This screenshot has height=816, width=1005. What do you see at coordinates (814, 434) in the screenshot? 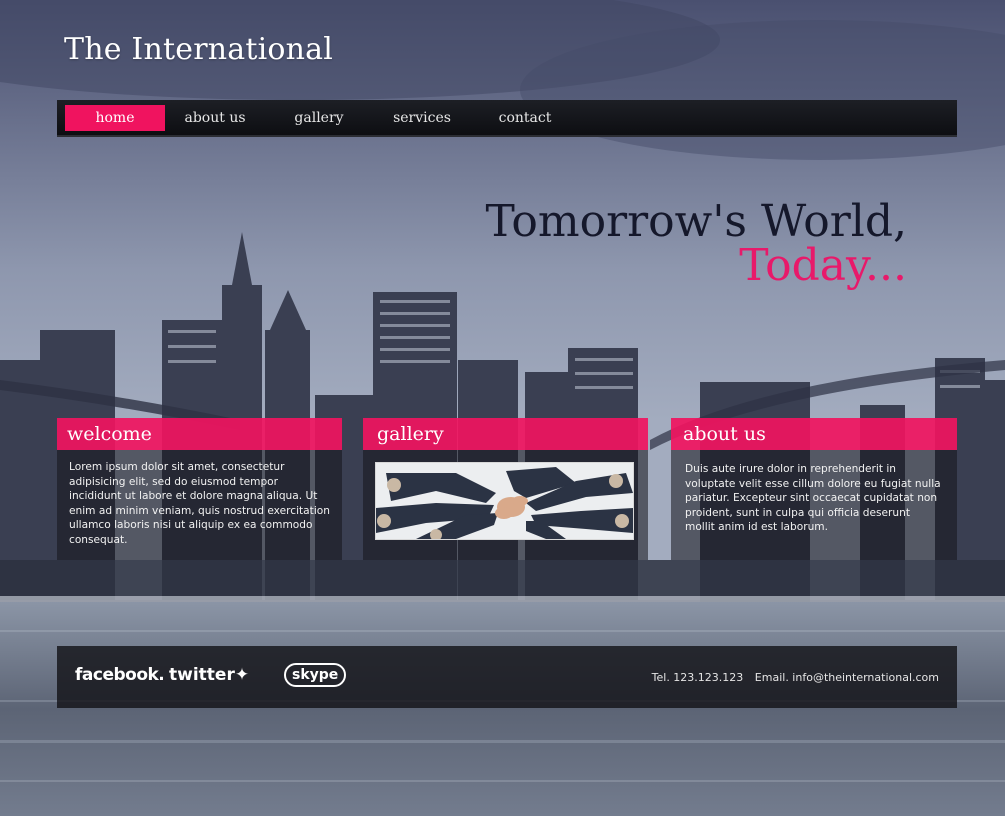
I see `about-heading: about us` at bounding box center [814, 434].